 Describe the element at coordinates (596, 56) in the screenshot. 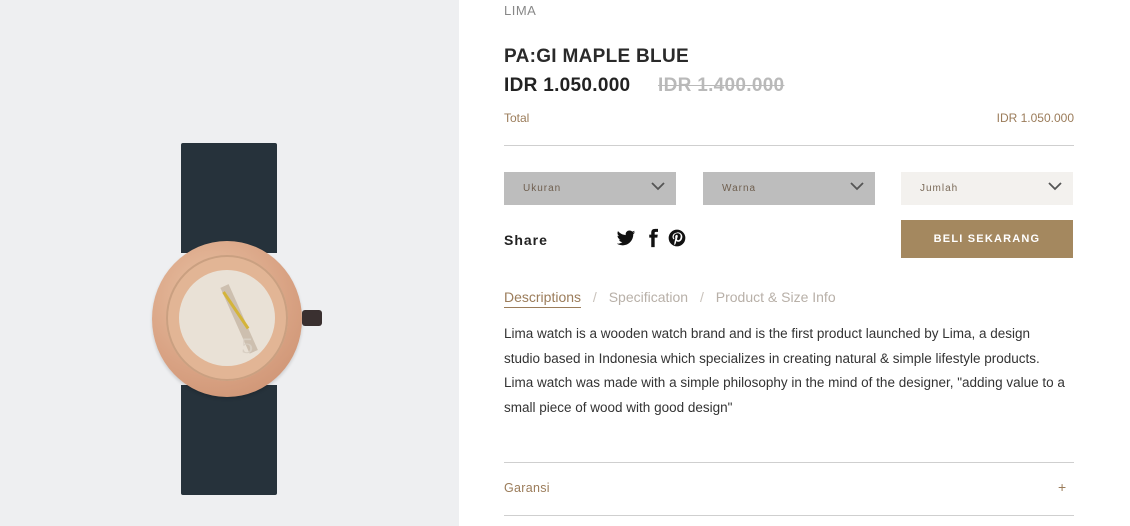

I see `product-title: PA:GI MAPLE BLUE` at that location.